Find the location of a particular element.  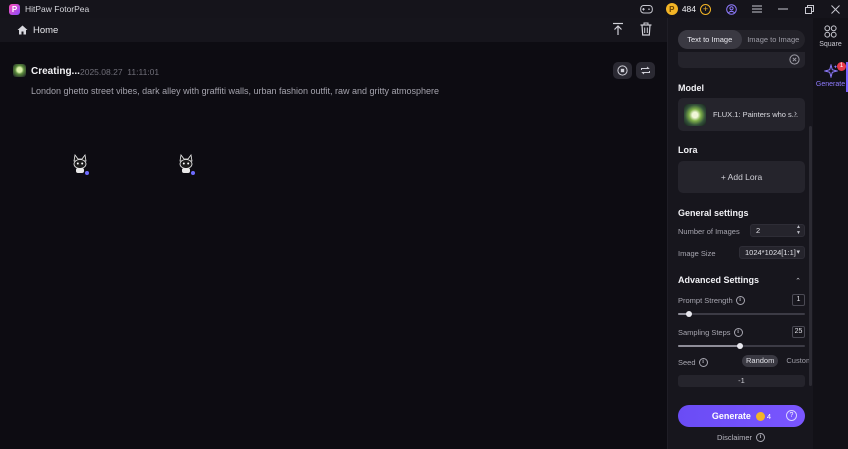

add-lora-button: + Add Lora is located at coordinates (741, 177).